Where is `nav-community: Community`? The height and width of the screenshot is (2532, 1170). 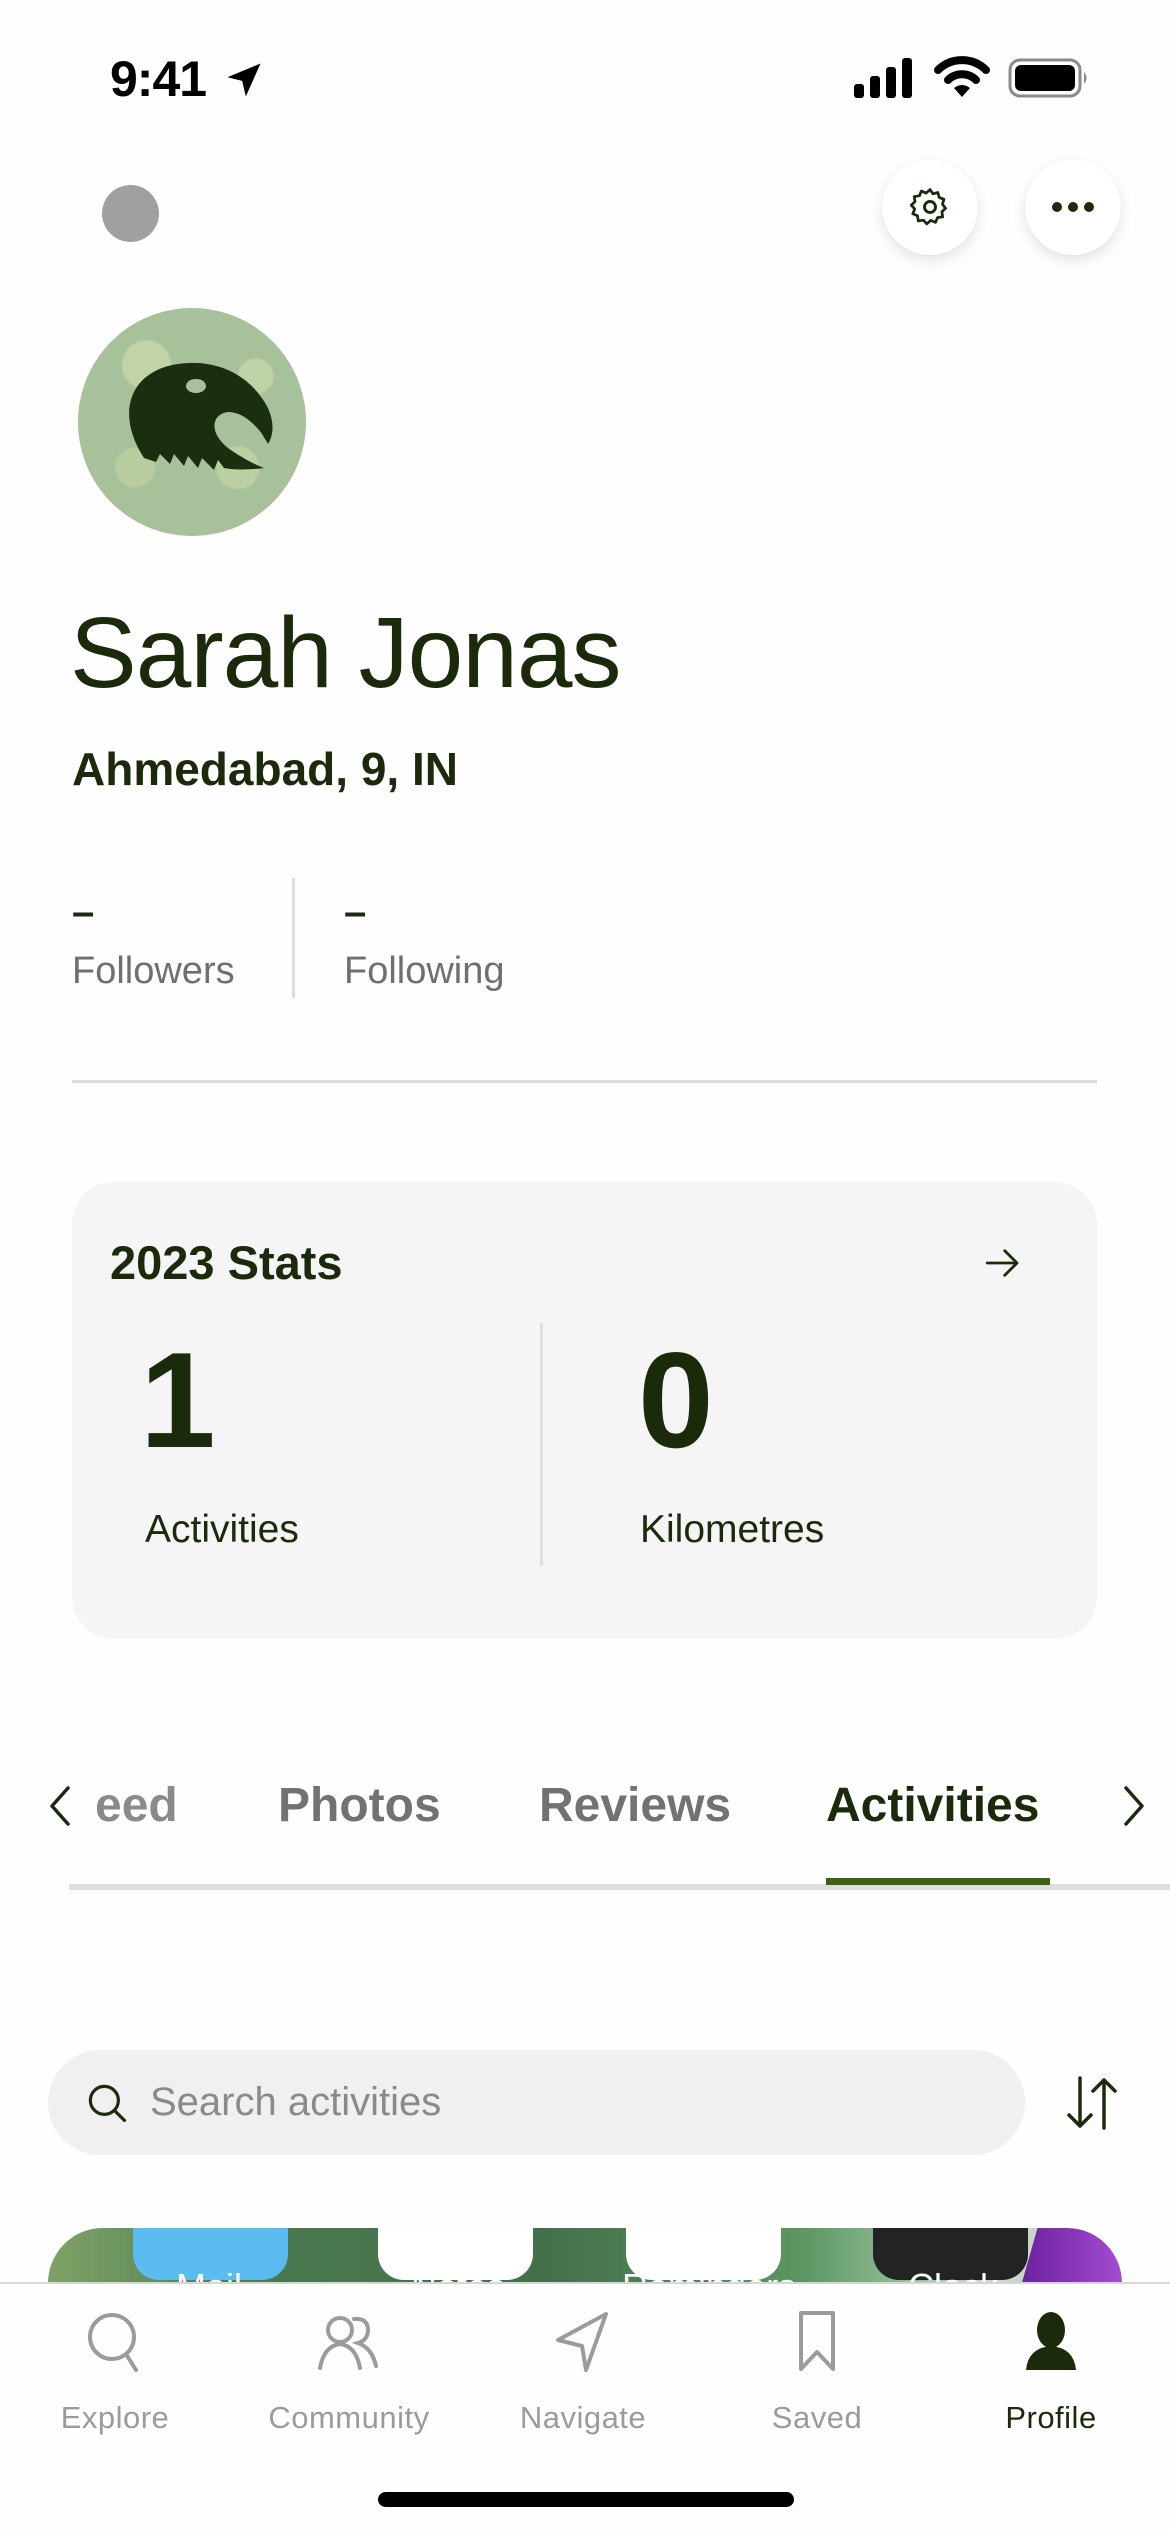 nav-community: Community is located at coordinates (349, 2373).